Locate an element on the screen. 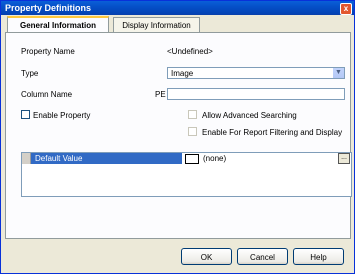 This screenshot has width=355, height=274. enable-report-filtering-label: Enable For Report Filtering and Display is located at coordinates (272, 132).